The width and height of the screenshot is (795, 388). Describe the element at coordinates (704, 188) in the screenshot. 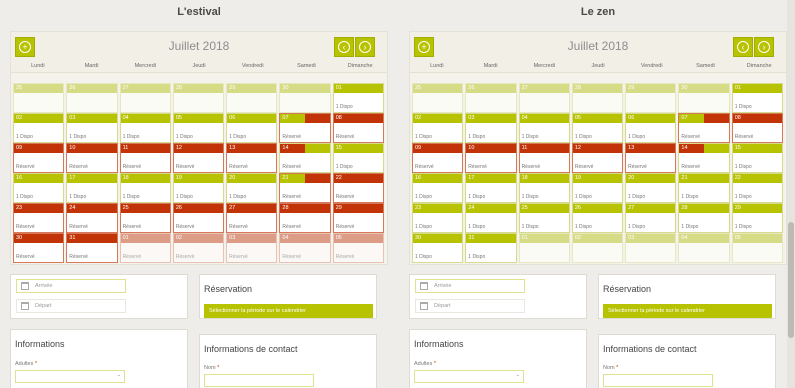

I see `calendar-day: 21 1 Dispo` at that location.